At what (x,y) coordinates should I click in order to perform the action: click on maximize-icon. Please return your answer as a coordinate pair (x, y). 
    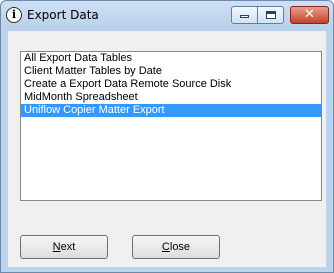
    Looking at the image, I should click on (271, 15).